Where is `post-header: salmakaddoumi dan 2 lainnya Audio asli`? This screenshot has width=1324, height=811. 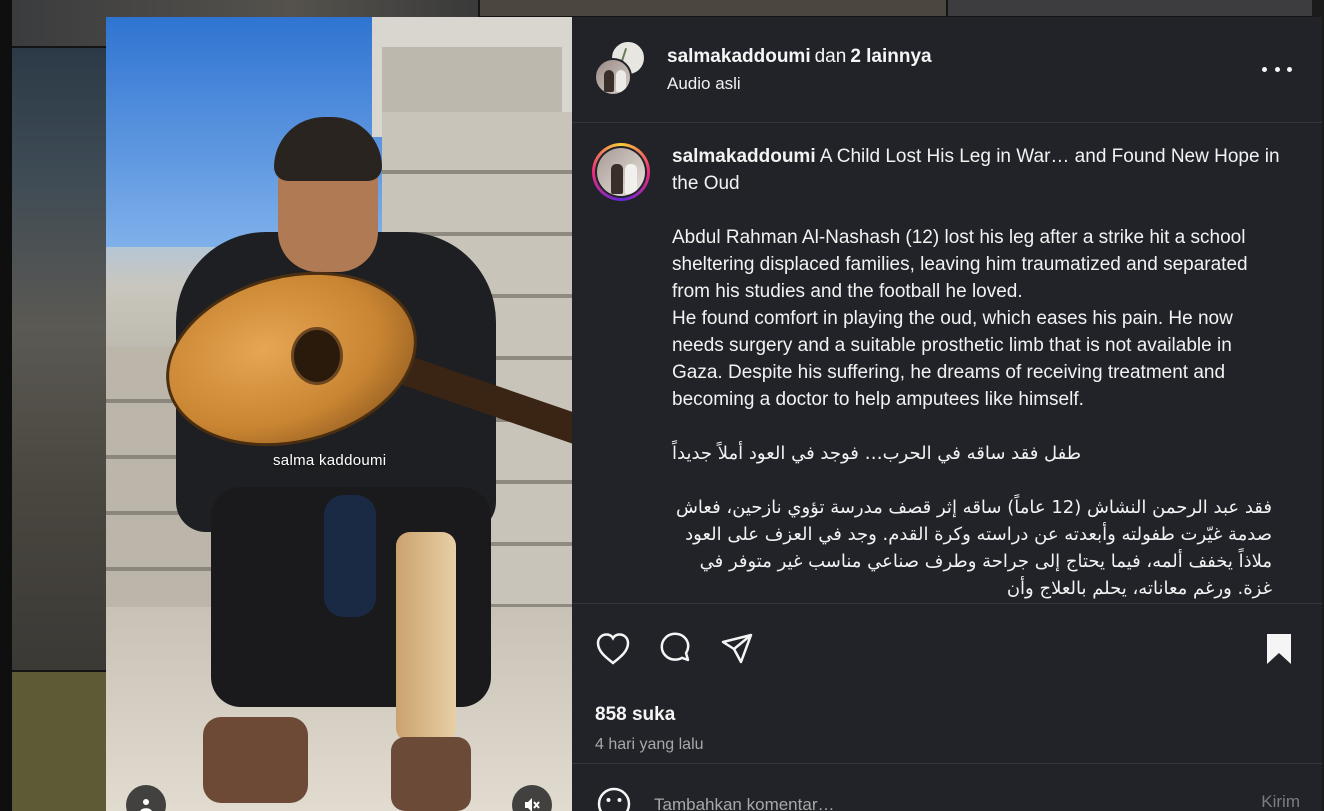 post-header: salmakaddoumi dan 2 lainnya Audio asli is located at coordinates (947, 70).